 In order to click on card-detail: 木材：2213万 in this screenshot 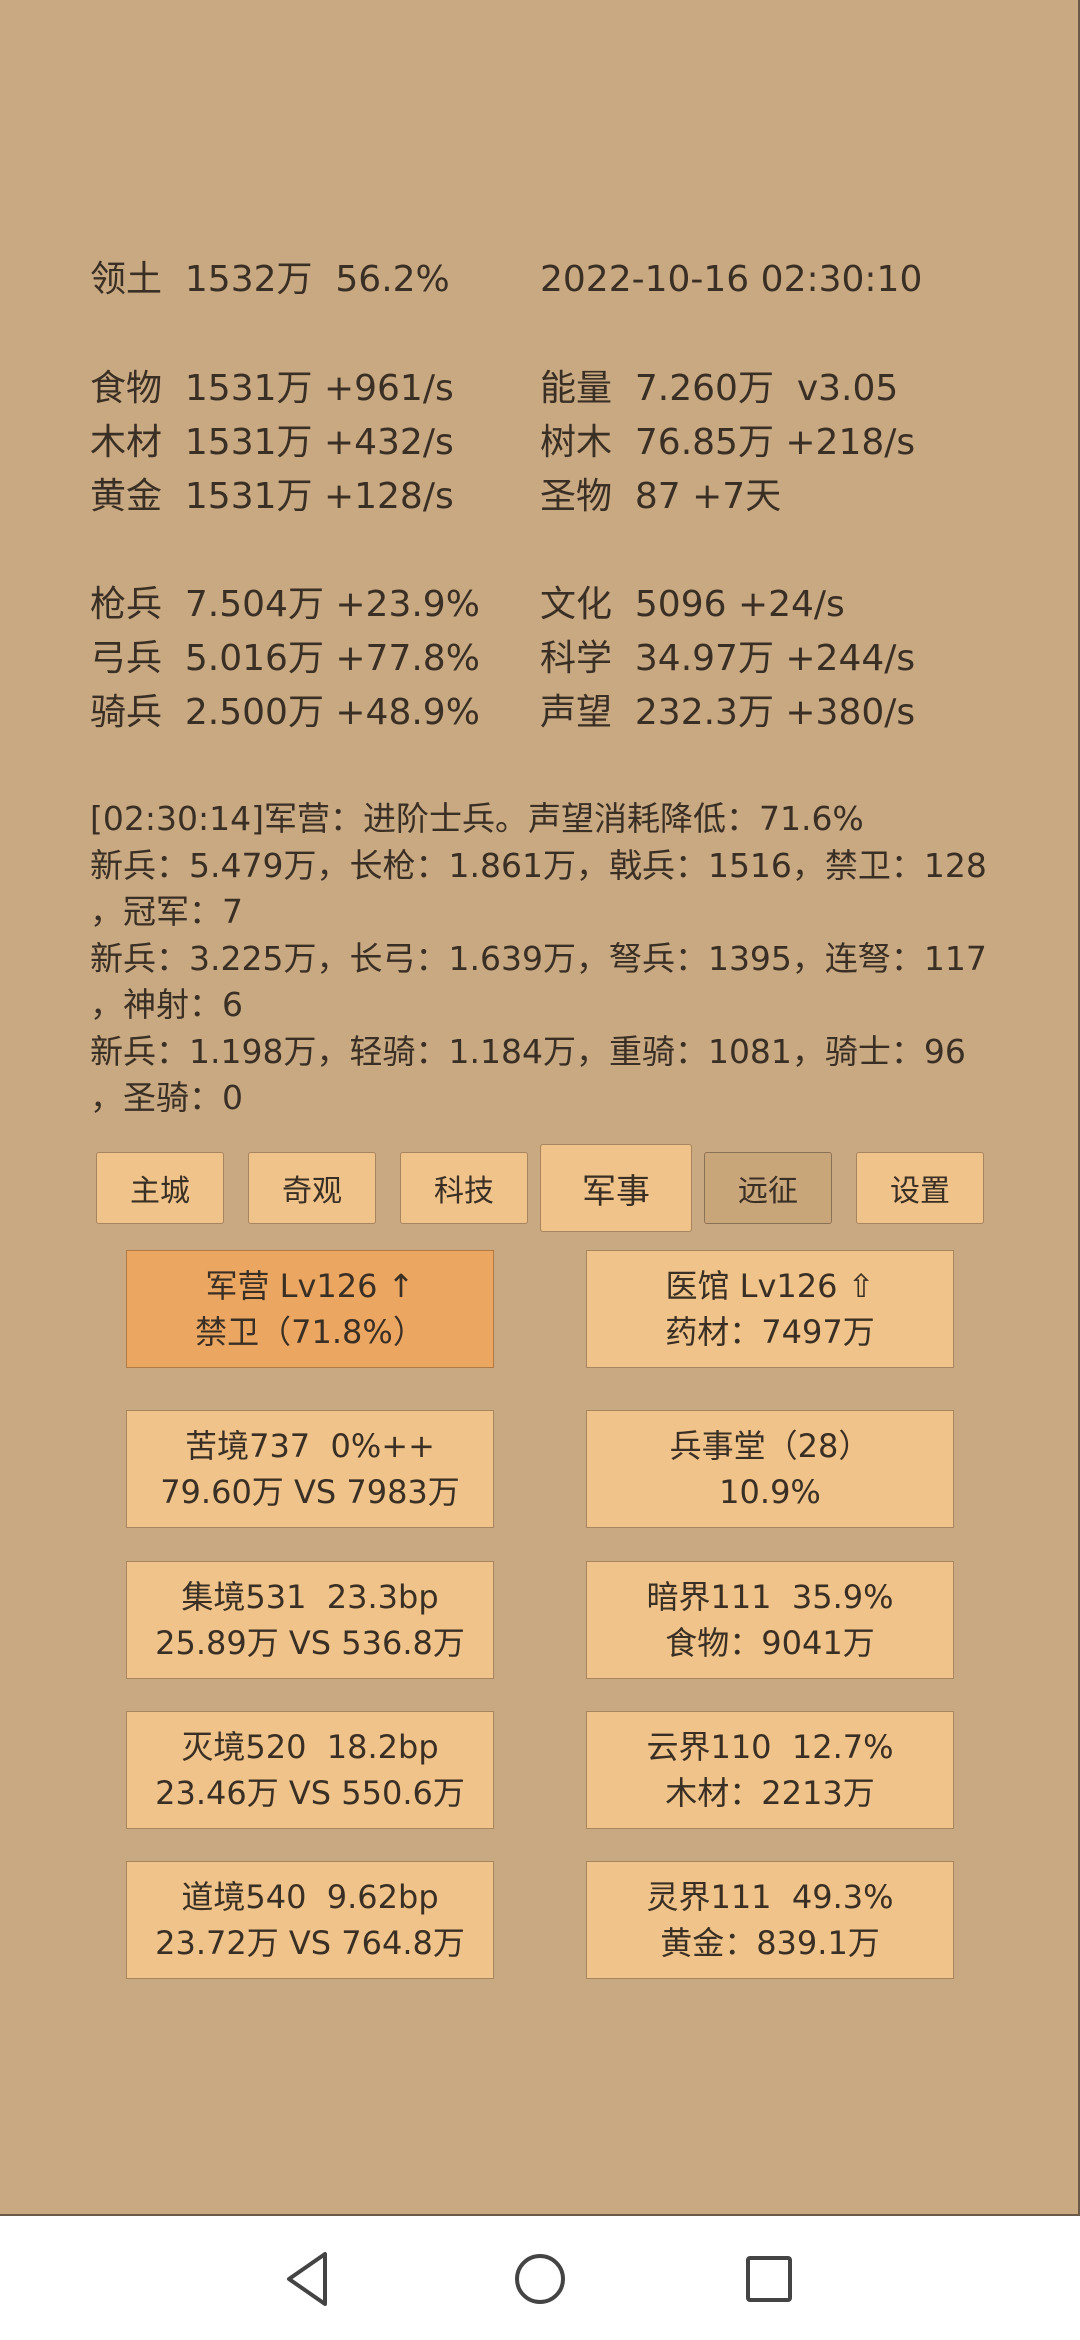, I will do `click(770, 1793)`.